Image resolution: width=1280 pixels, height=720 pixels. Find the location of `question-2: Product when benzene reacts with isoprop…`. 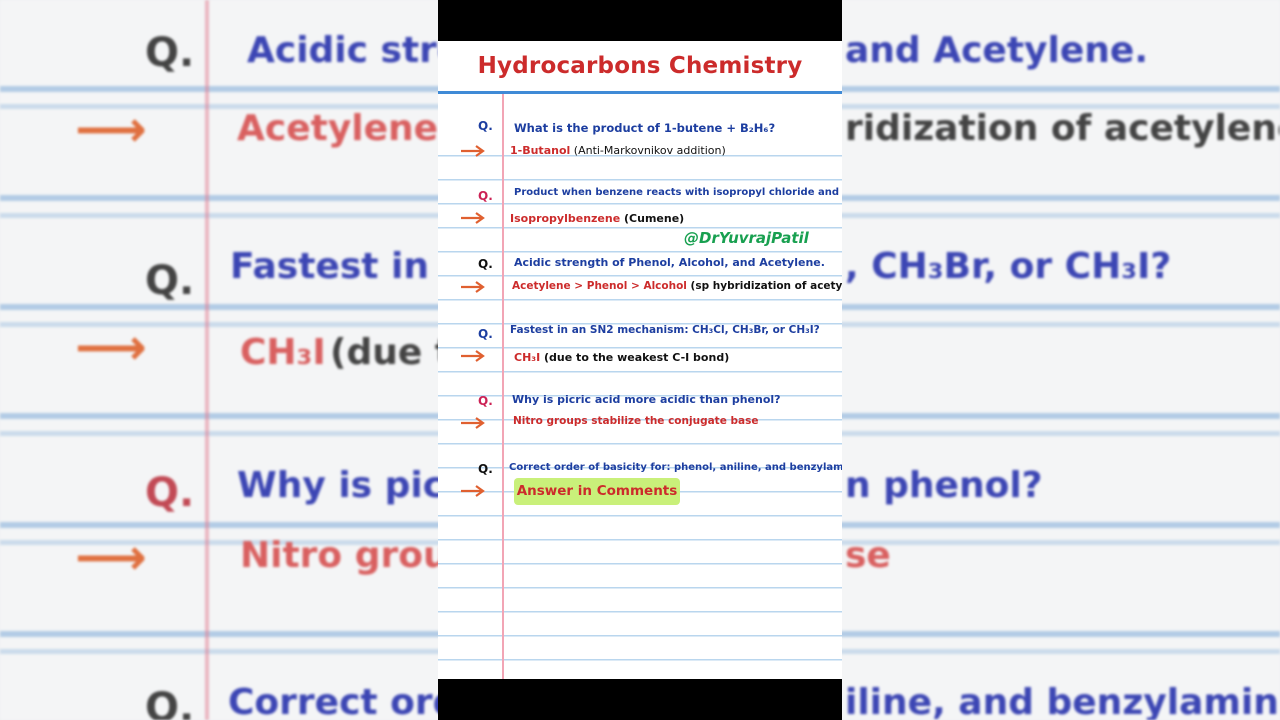

question-2: Product when benzene reacts with isoprop… is located at coordinates (678, 192).